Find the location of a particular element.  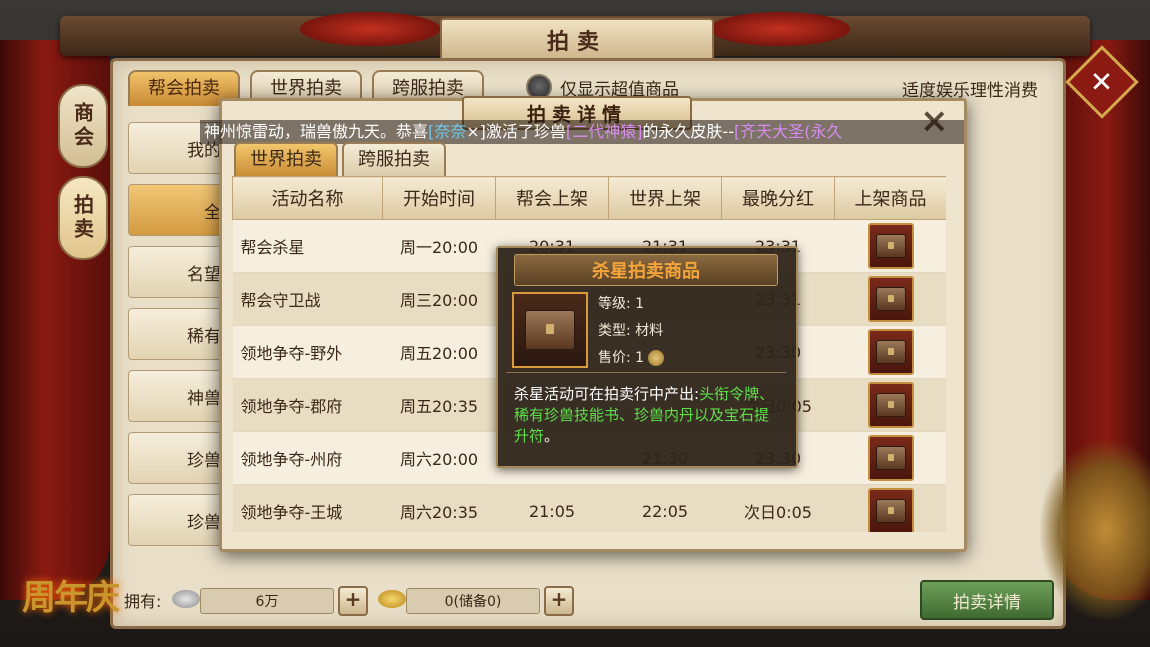

start-time: 周五20:35 is located at coordinates (439, 405).